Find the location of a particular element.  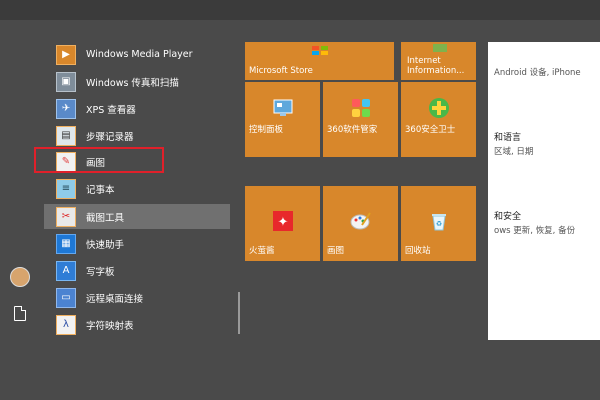

app-item-steps-recorder: ▤ 步骤记录器 is located at coordinates (143, 135).